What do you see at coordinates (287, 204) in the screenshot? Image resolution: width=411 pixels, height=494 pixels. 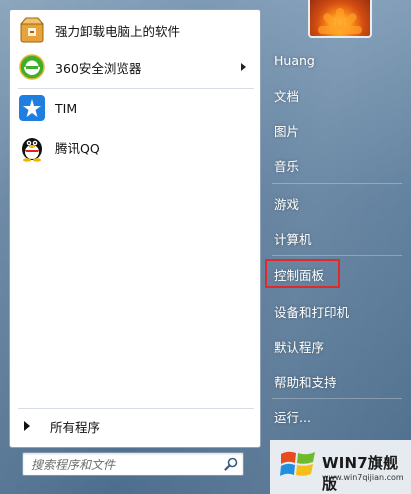 I see `right-item-label: 游戏` at bounding box center [287, 204].